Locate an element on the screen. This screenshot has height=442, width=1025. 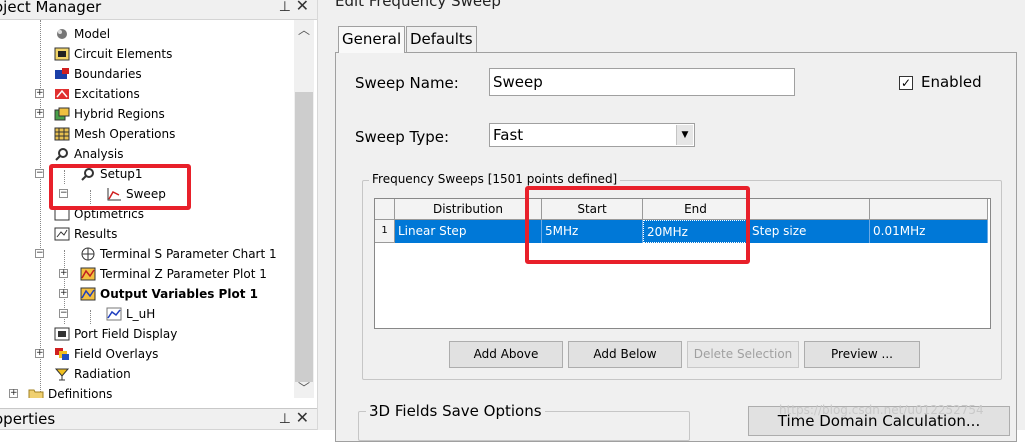
circuit-elements-icon is located at coordinates (62, 54).